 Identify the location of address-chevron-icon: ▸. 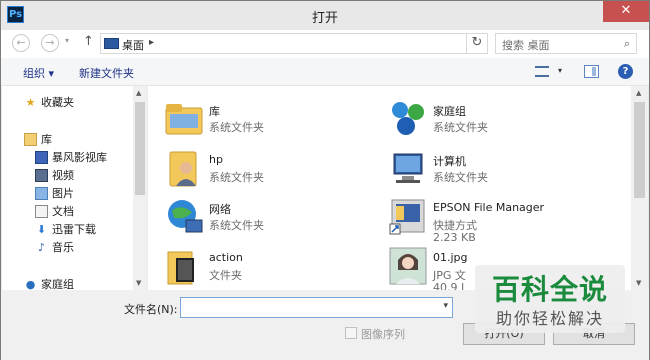
(151, 42).